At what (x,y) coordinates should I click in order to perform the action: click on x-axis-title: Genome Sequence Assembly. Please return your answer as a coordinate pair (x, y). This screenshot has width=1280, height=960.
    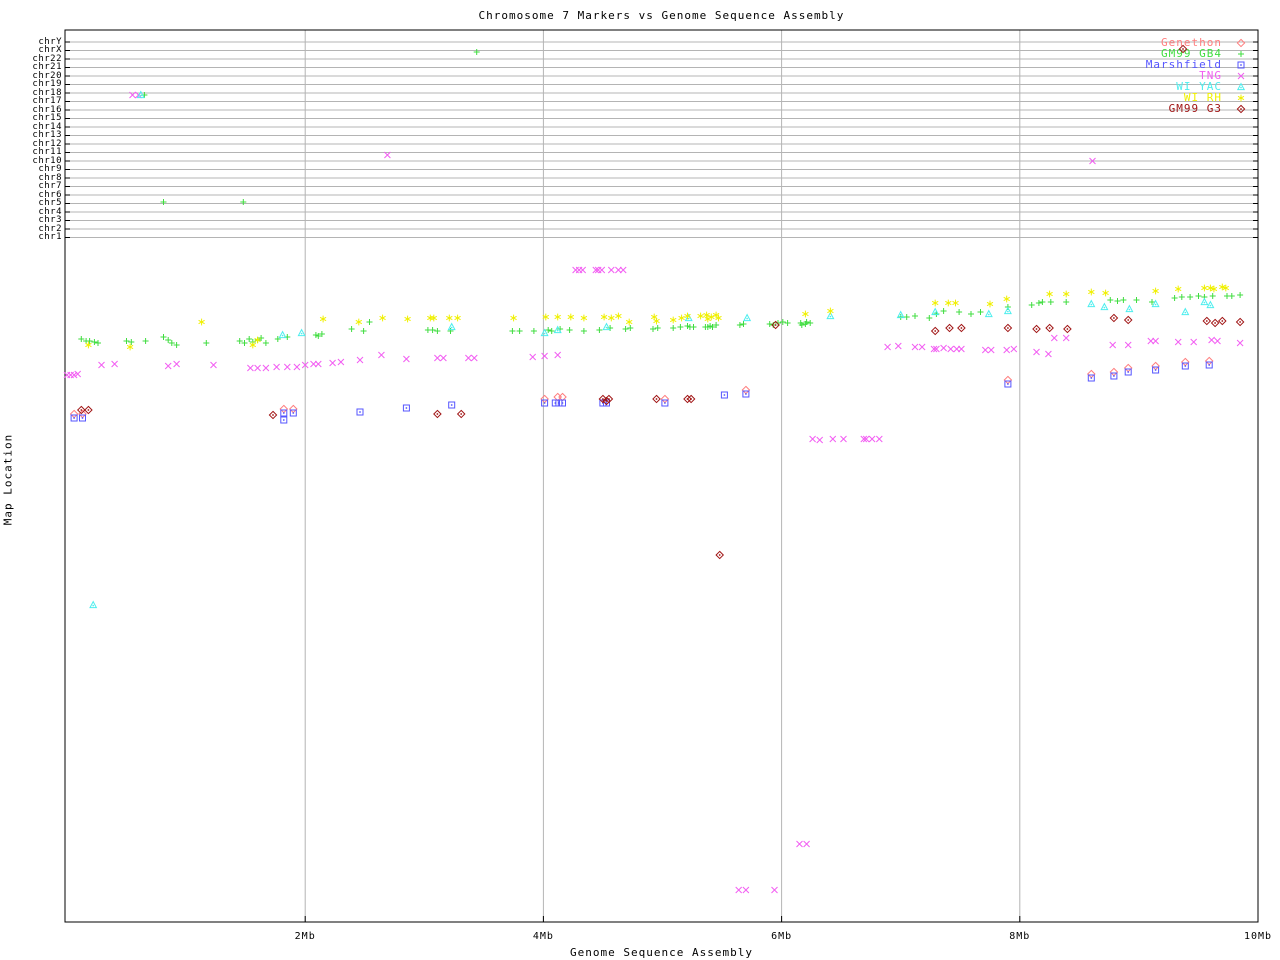
    Looking at the image, I should click on (661, 952).